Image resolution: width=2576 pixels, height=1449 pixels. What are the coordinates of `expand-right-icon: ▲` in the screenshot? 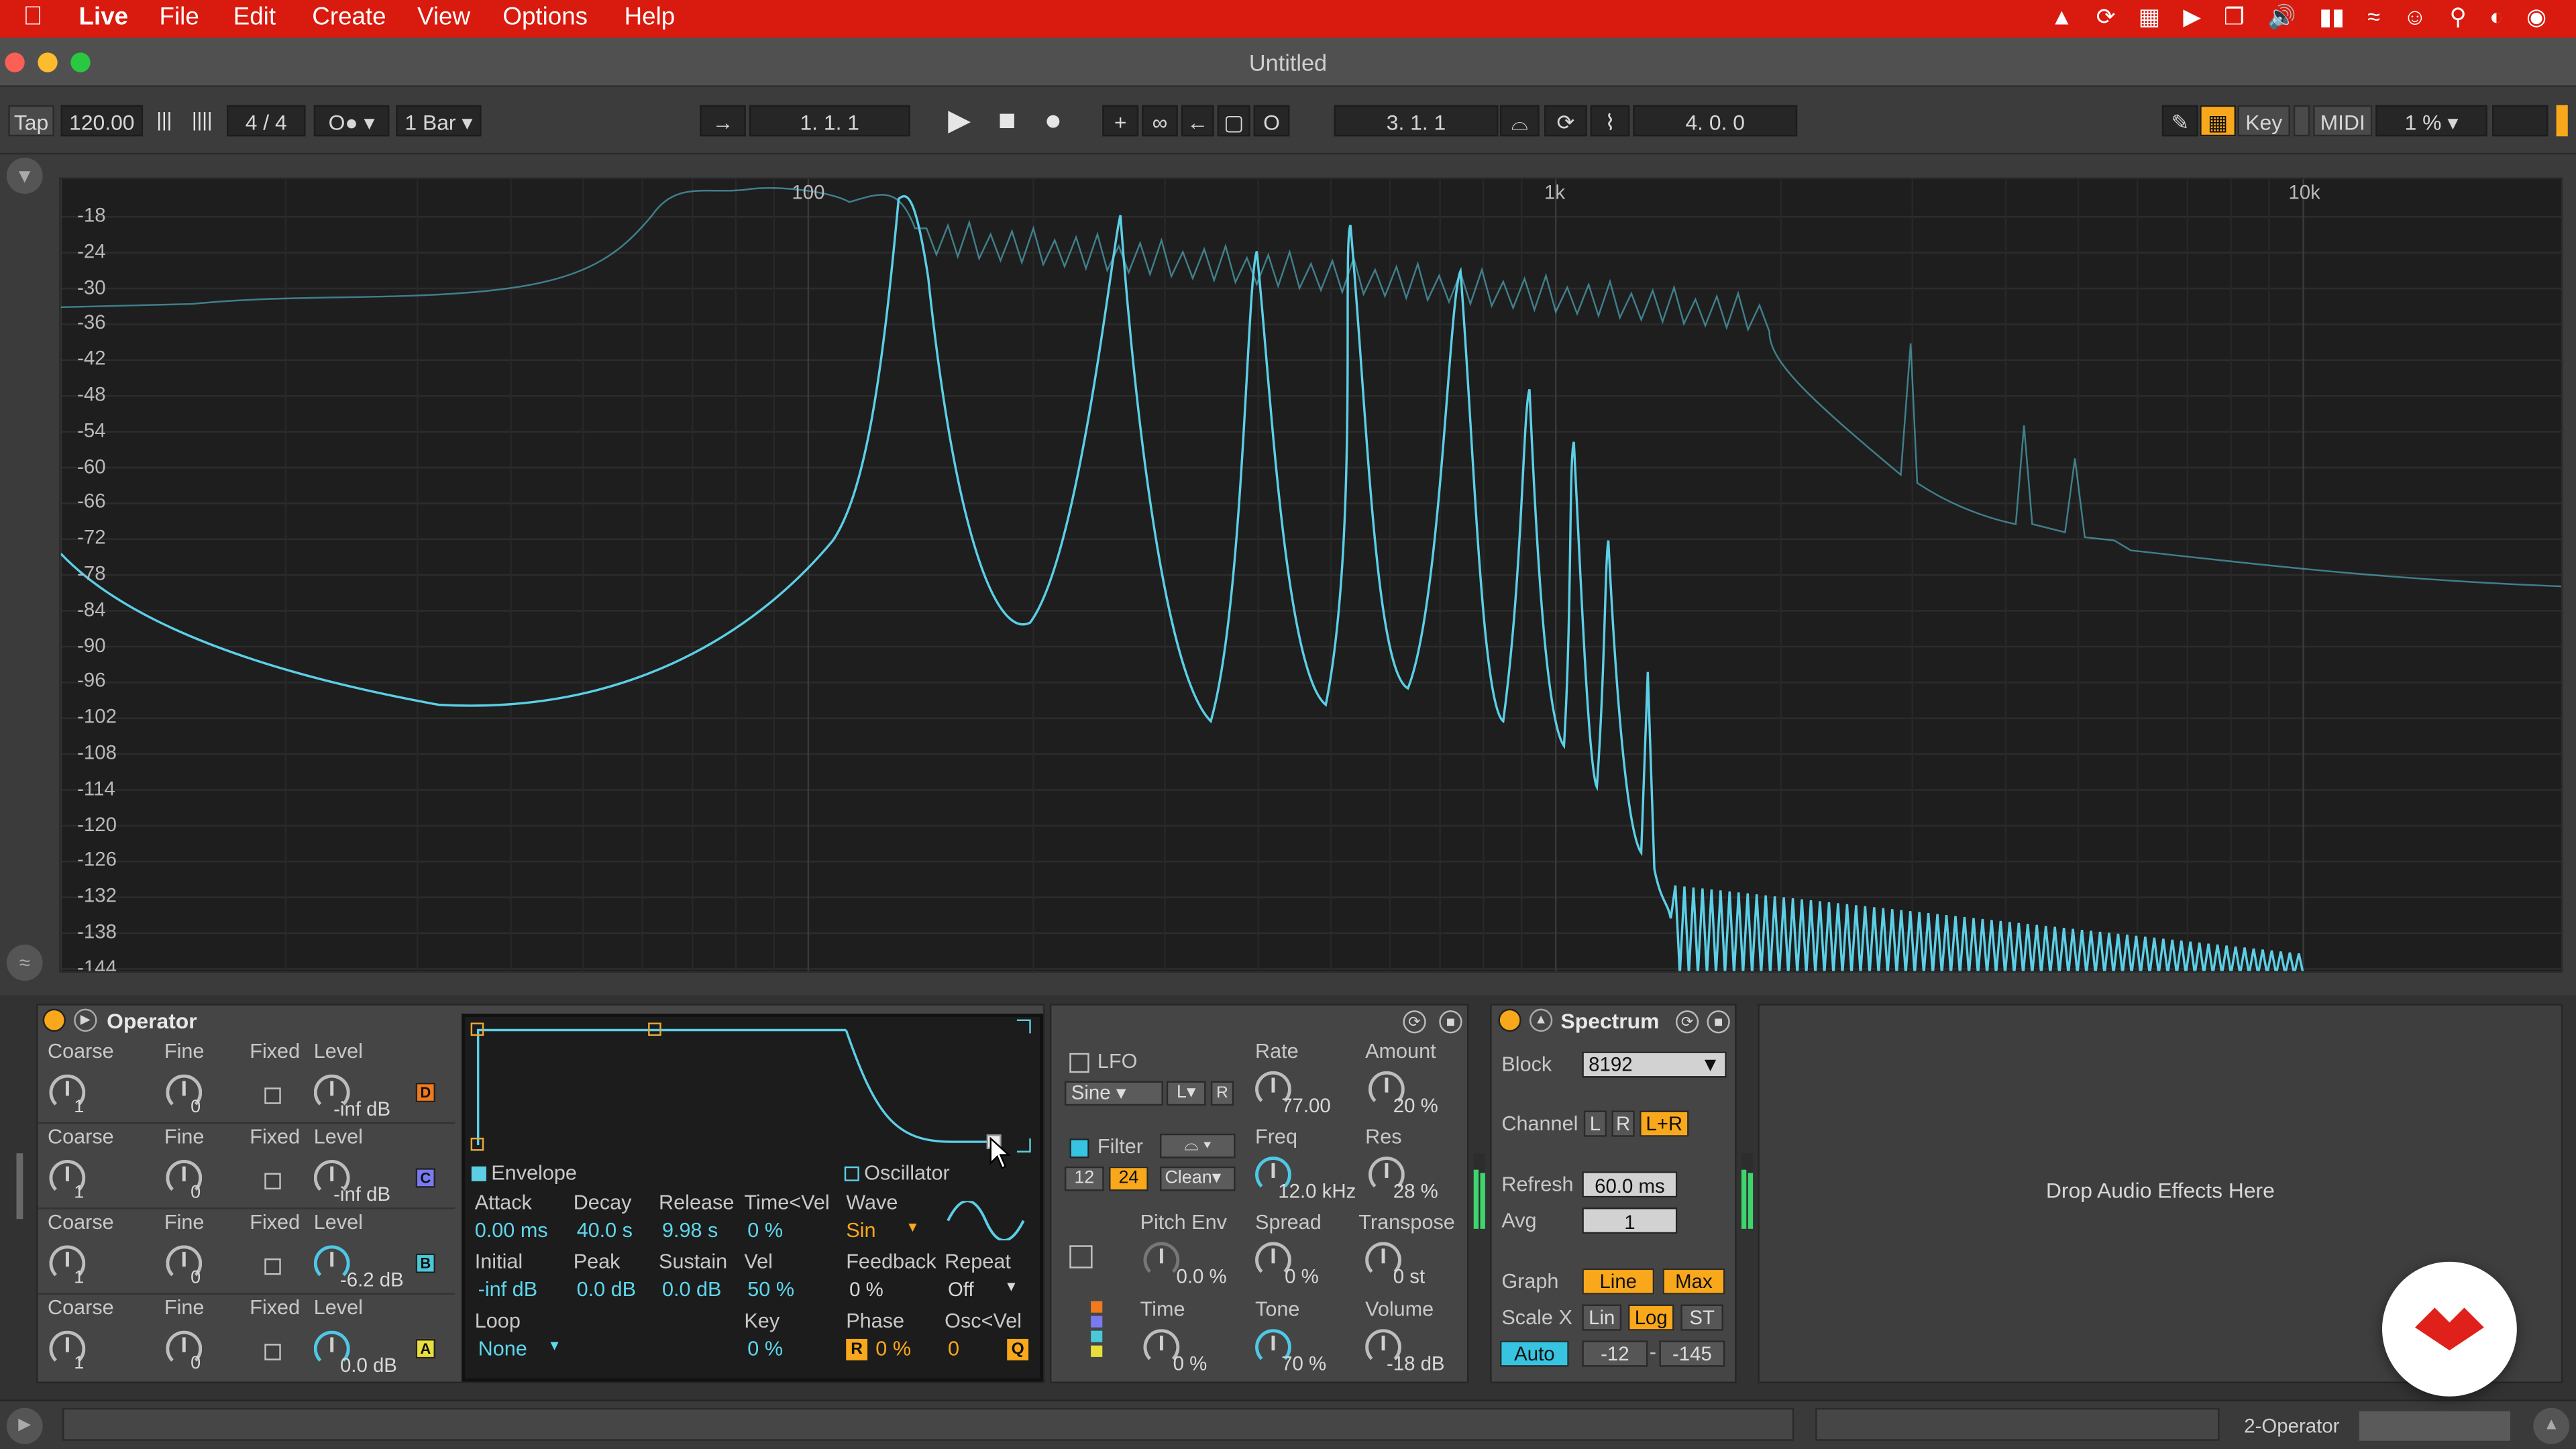 It's located at (2551, 1425).